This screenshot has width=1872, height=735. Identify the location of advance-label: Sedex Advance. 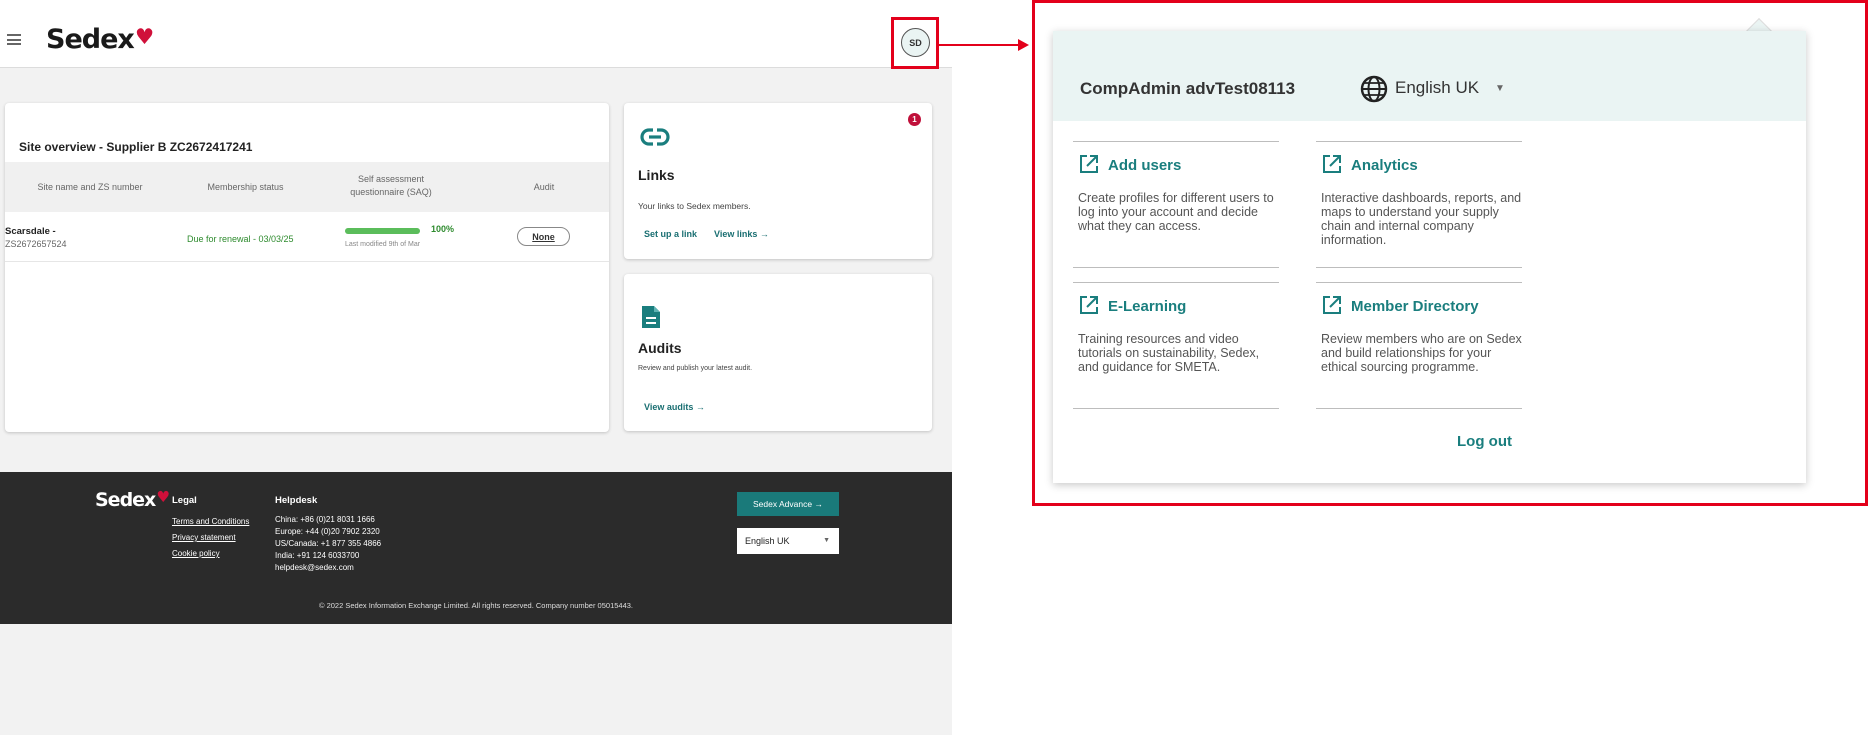
(783, 504).